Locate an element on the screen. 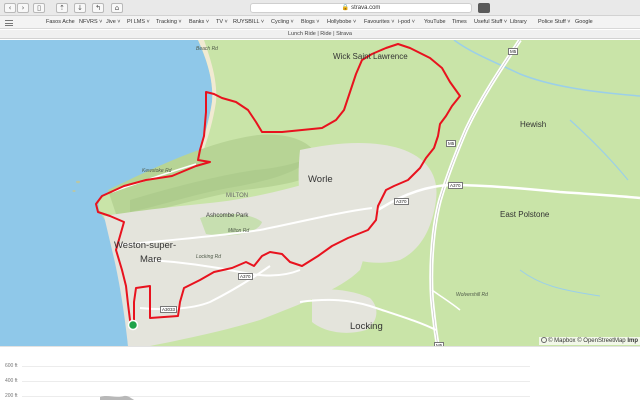 This screenshot has height=400, width=640. road-m5-line is located at coordinates (475, 193).